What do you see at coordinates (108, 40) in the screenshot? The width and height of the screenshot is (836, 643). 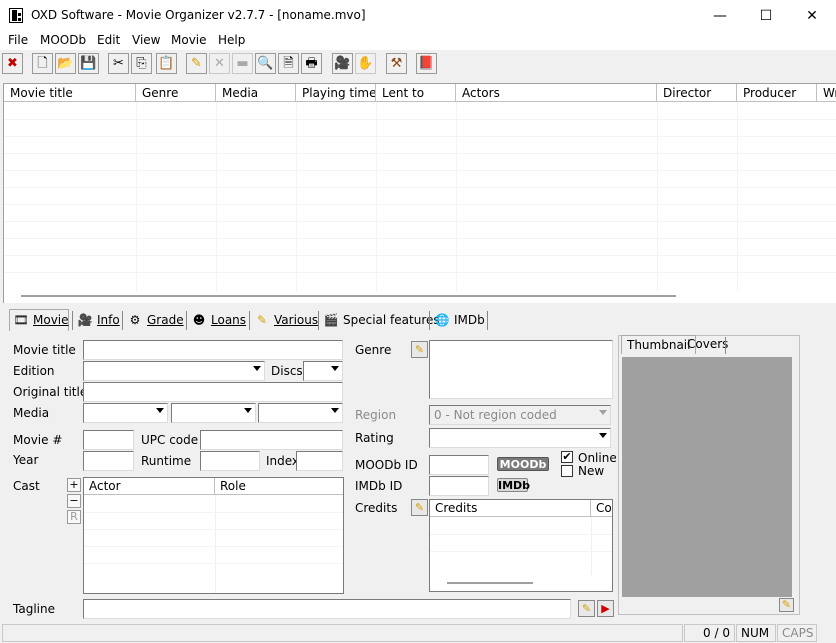 I see `menu-edit: Edit` at bounding box center [108, 40].